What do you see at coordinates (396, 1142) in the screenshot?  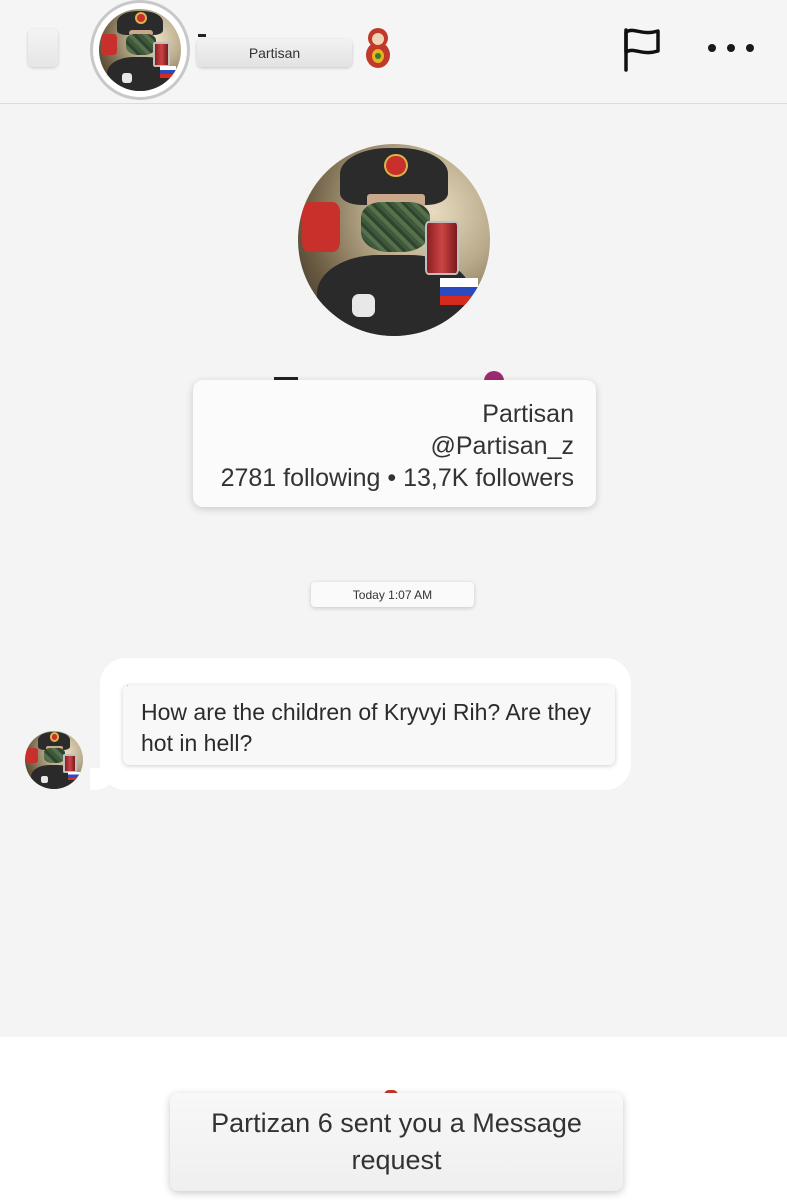 I see `message-request-banner: Partizan 6 sent you a Message request` at bounding box center [396, 1142].